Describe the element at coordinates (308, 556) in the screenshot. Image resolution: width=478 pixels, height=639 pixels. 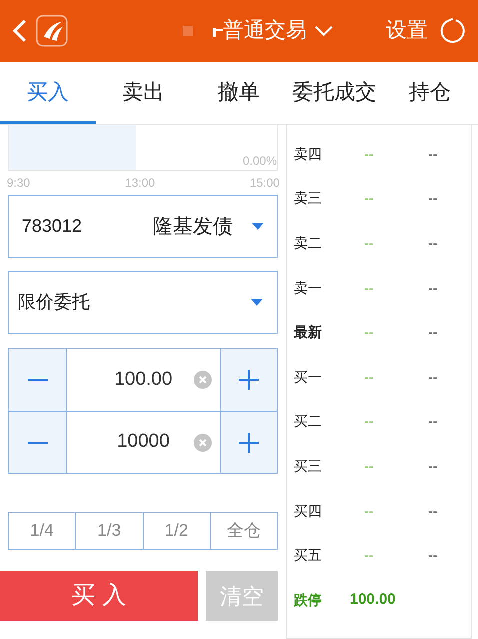
I see `level-label: 买五` at that location.